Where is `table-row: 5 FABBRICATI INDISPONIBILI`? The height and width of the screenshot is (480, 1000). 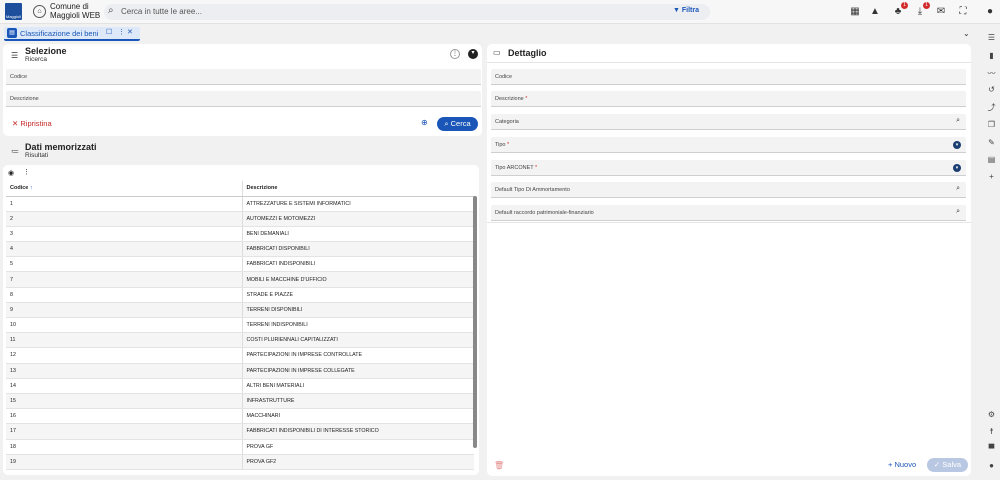
table-row: 5 FABBRICATI INDISPONIBILI is located at coordinates (240, 264).